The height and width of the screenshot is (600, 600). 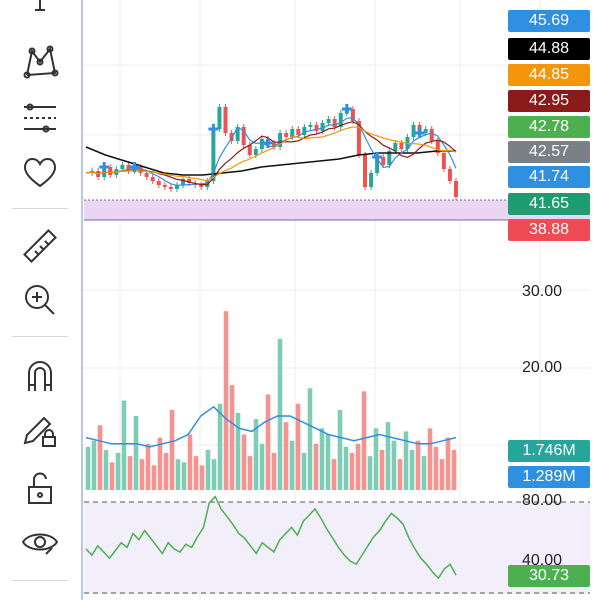 I want to click on indicators-tool, so click(x=40, y=118).